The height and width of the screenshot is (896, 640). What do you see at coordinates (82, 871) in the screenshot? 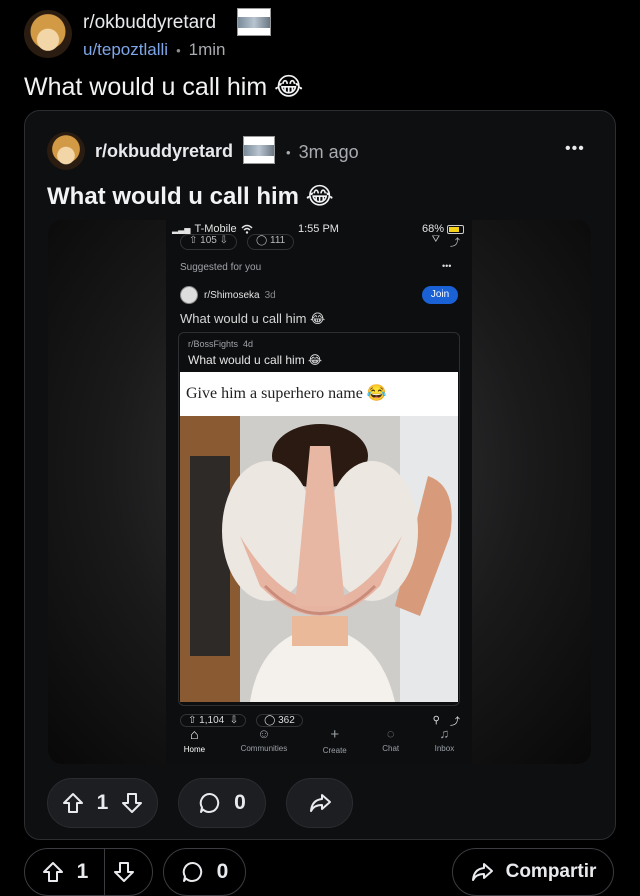
I see `vote-count: 1` at bounding box center [82, 871].